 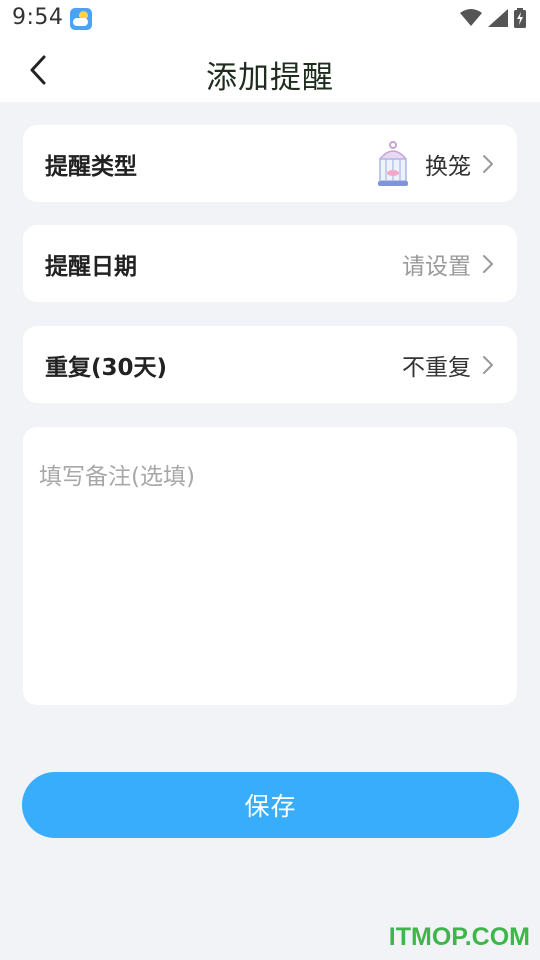 I want to click on save-button: 保存, so click(x=270, y=805).